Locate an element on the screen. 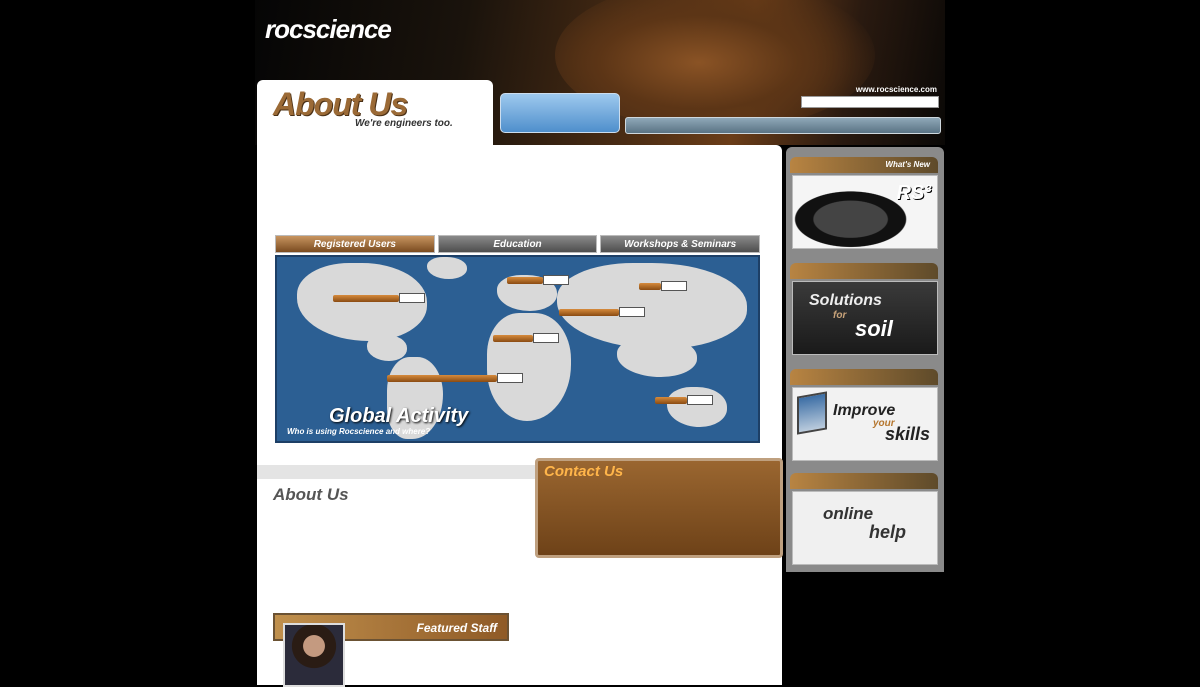  sidebar-heading-whats-new: What's New is located at coordinates (864, 165).